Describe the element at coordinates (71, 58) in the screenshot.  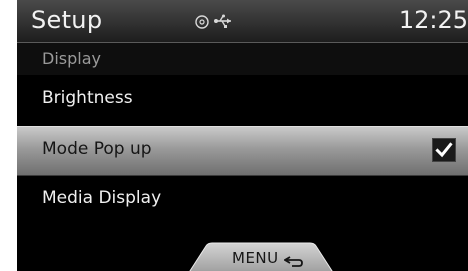
I see `section-label: Display` at that location.